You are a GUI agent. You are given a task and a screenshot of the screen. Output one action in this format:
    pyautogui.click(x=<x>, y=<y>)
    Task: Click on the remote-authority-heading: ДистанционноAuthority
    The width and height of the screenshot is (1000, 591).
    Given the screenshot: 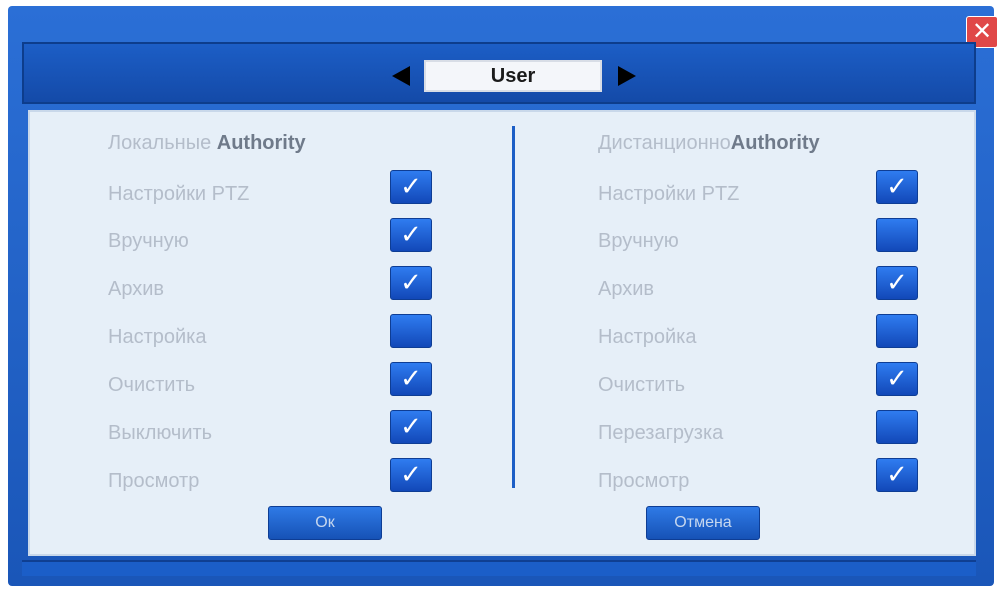 What is the action you would take?
    pyautogui.click(x=709, y=143)
    